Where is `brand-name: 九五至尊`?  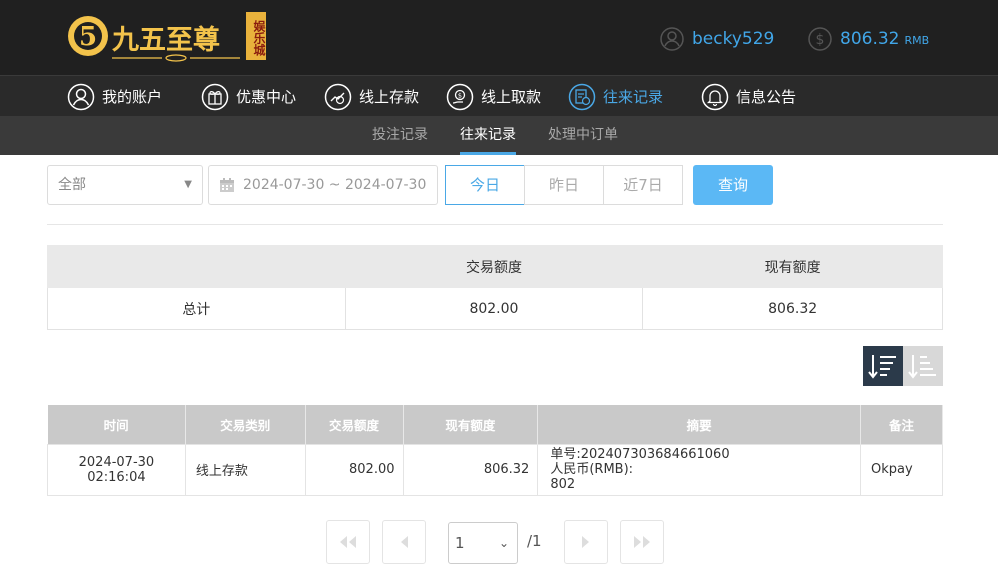 brand-name: 九五至尊 is located at coordinates (166, 40).